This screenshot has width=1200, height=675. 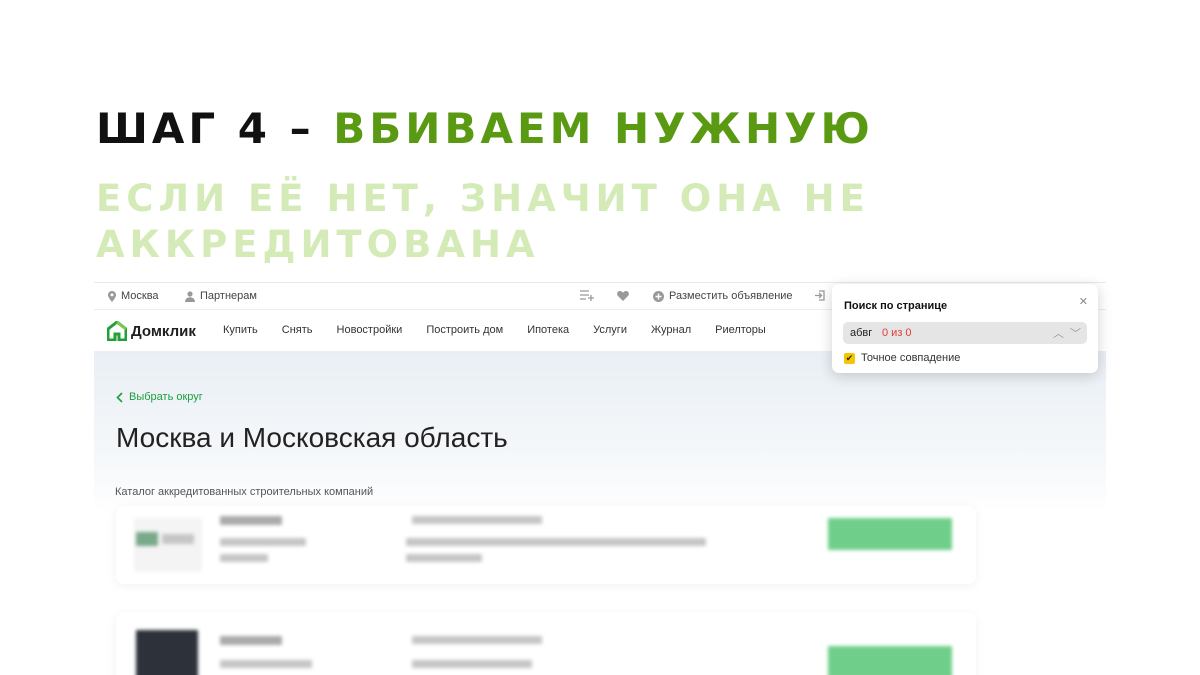 I want to click on nav-item-journal: Журнал, so click(x=671, y=330).